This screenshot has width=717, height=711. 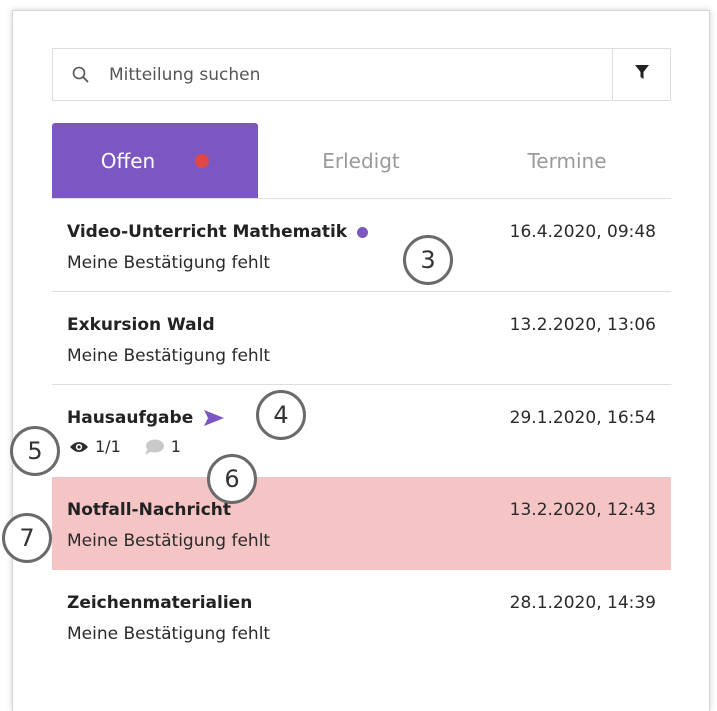 What do you see at coordinates (428, 260) in the screenshot?
I see `callout-badge: 3` at bounding box center [428, 260].